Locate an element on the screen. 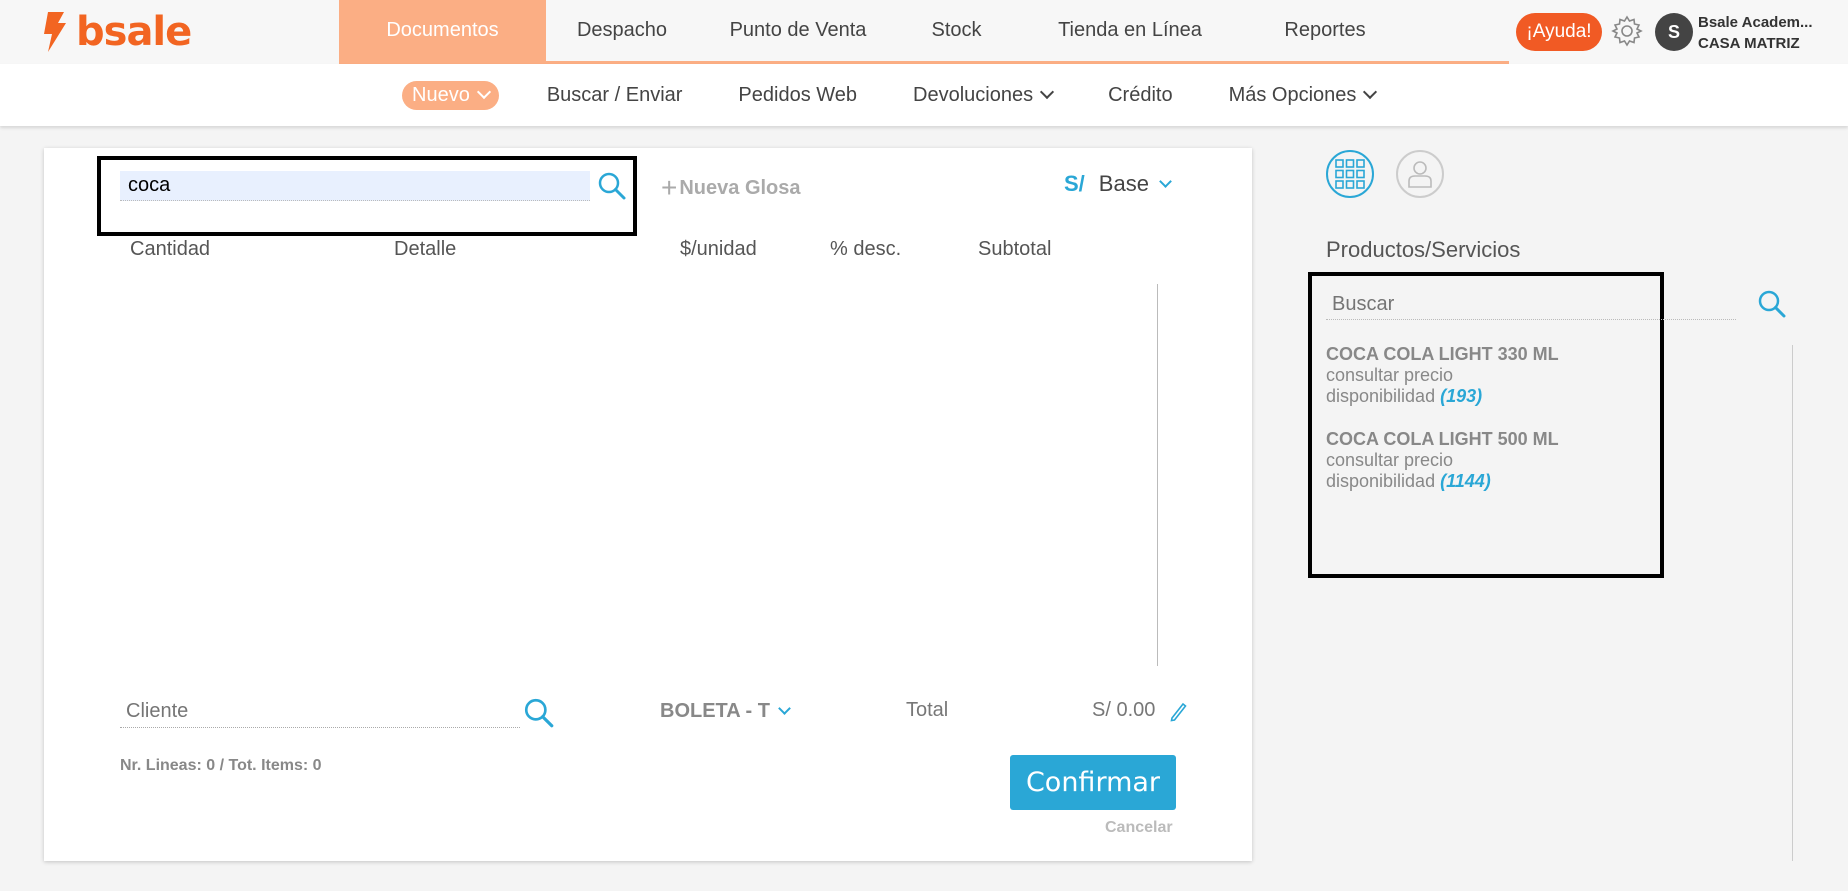 The image size is (1848, 891). subnav-devoluciones: Devoluciones is located at coordinates (984, 95).